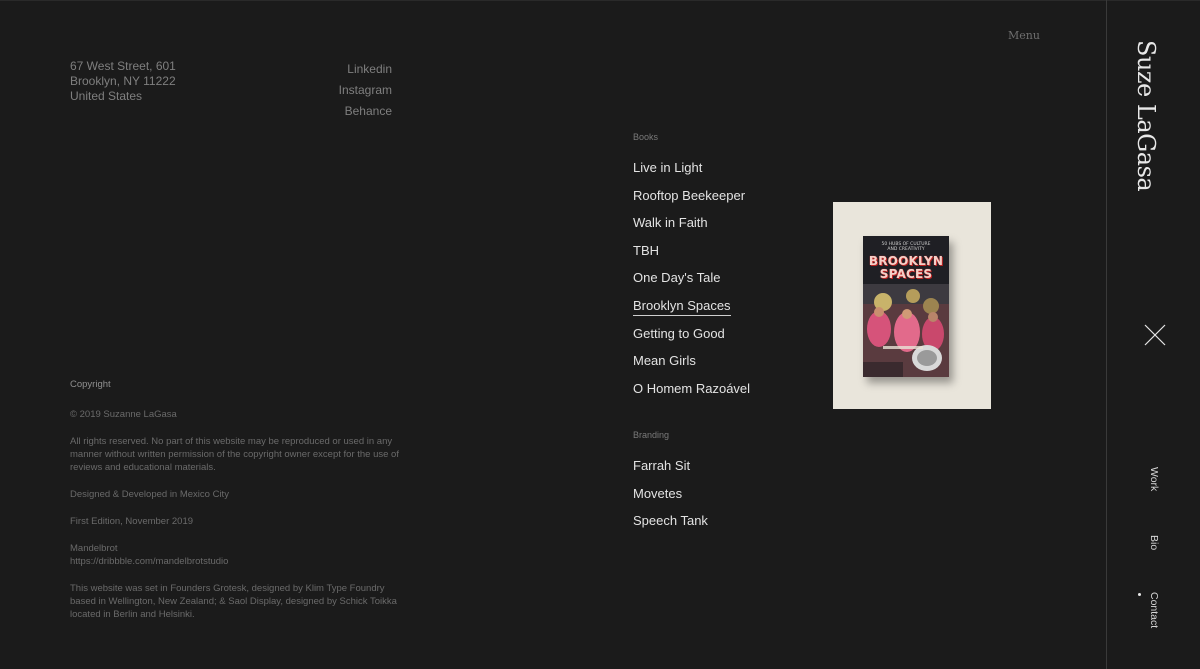 The width and height of the screenshot is (1200, 669). I want to click on book-link: One Day's Tale, so click(677, 278).